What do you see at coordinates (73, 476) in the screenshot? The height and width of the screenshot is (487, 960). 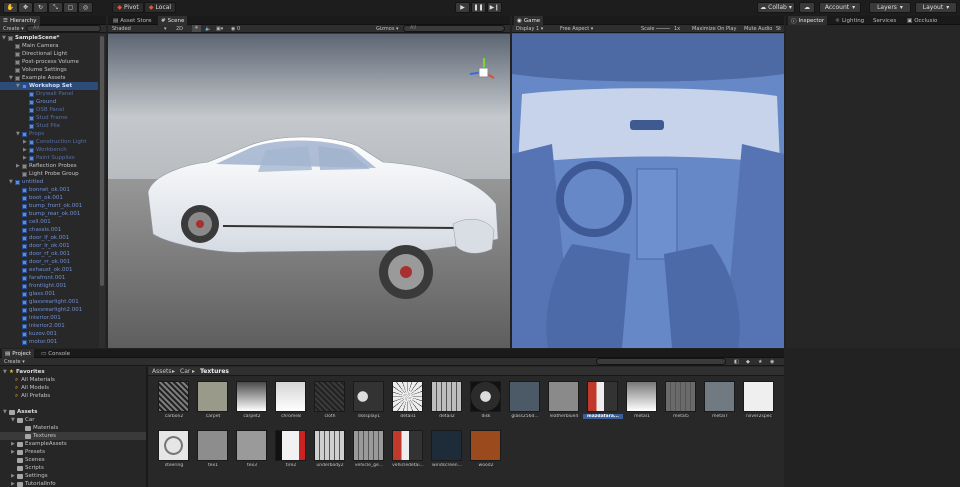 I see `folder-item: ▶ Settings` at bounding box center [73, 476].